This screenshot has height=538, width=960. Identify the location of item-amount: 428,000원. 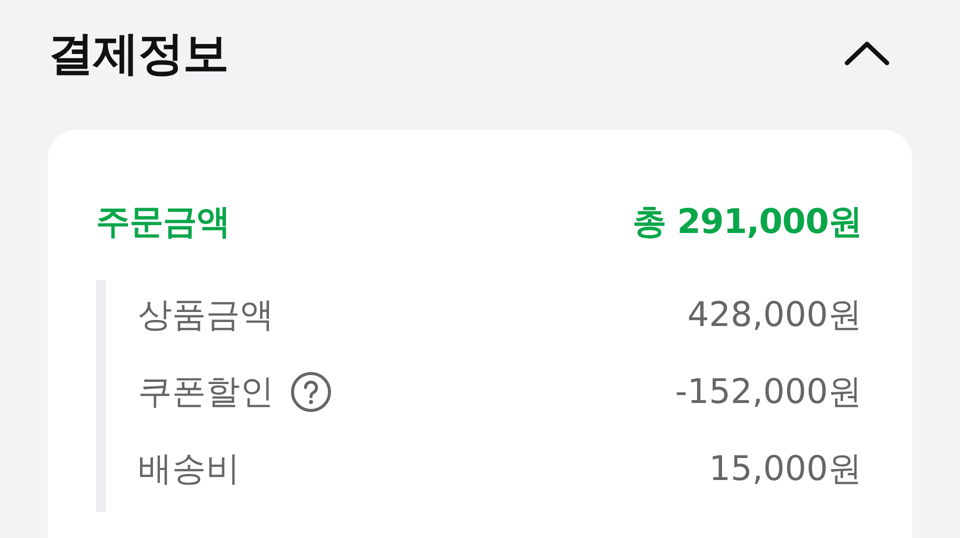
(774, 315).